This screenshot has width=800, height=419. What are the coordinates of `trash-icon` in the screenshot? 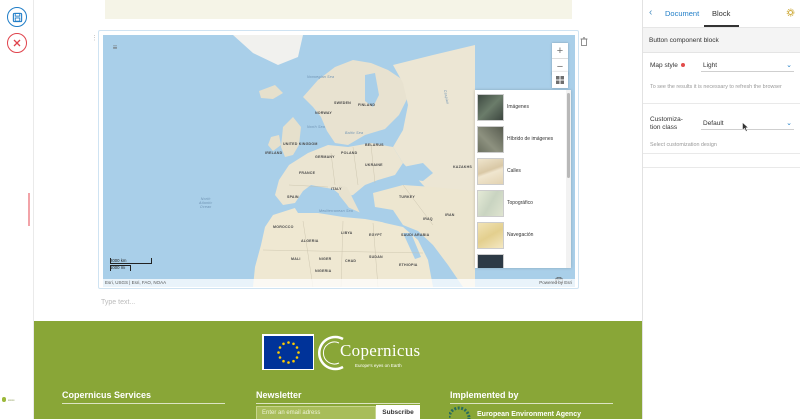 It's located at (584, 41).